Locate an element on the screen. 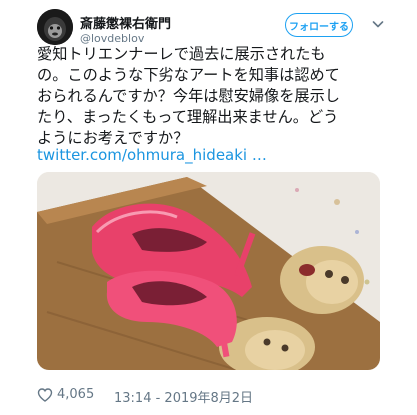 This screenshot has height=415, width=417. heart-icon is located at coordinates (45, 395).